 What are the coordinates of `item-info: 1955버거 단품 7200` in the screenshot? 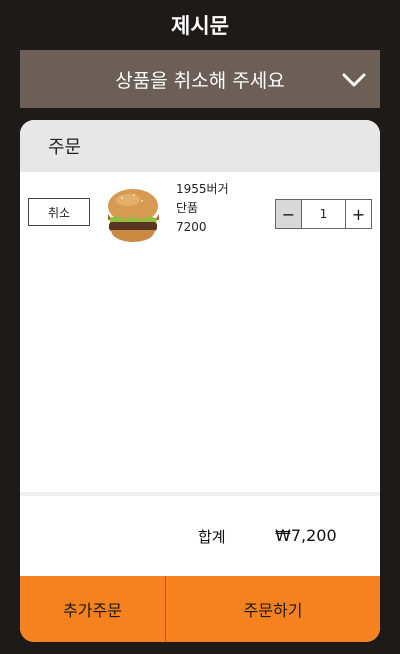 It's located at (202, 208).